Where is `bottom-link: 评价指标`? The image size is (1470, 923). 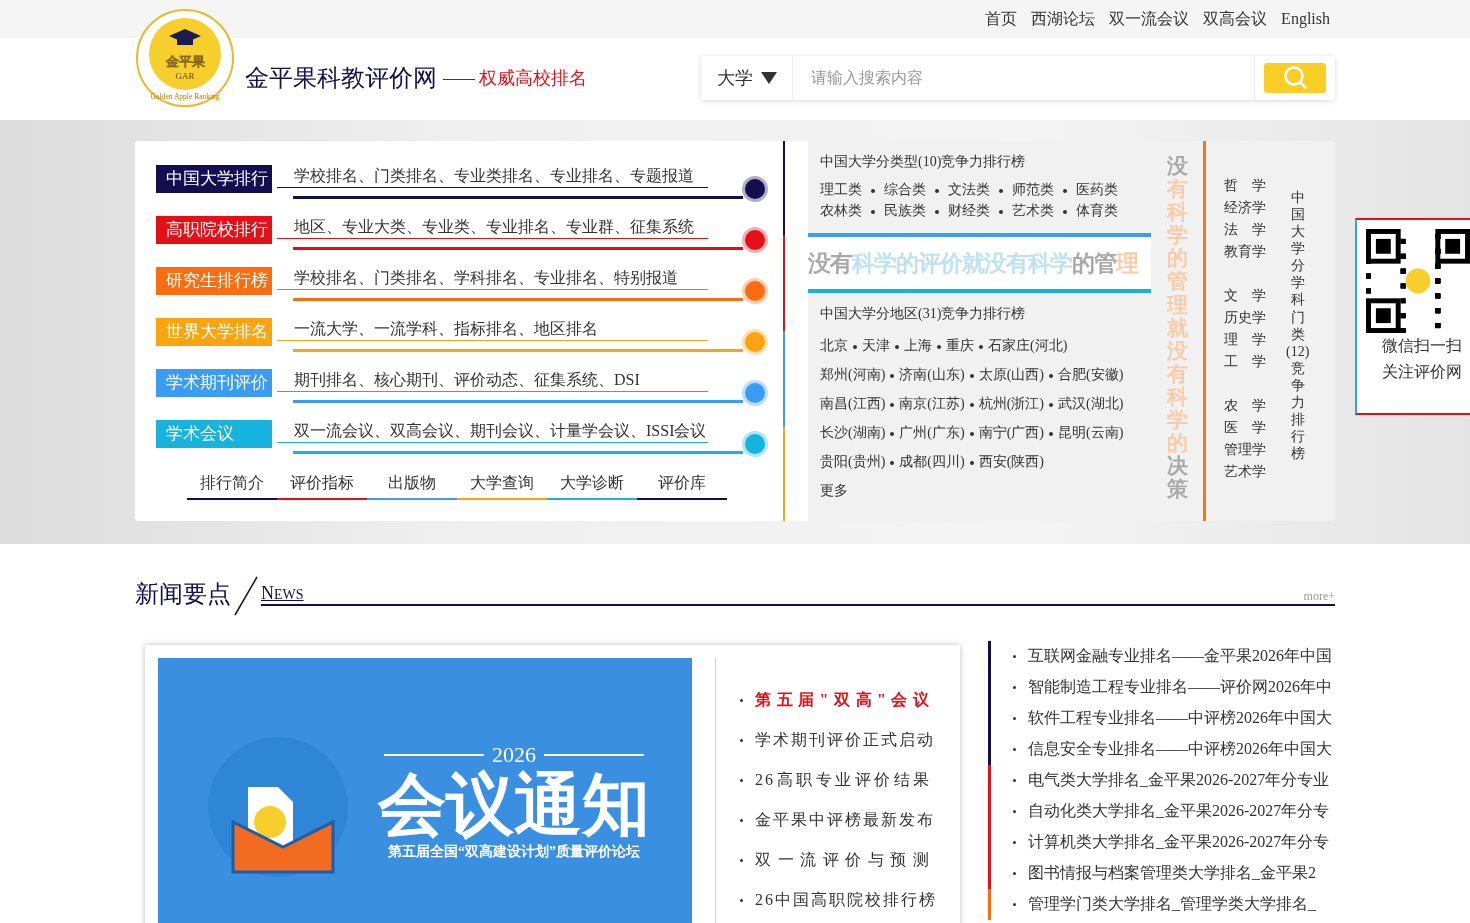
bottom-link: 评价指标 is located at coordinates (322, 486).